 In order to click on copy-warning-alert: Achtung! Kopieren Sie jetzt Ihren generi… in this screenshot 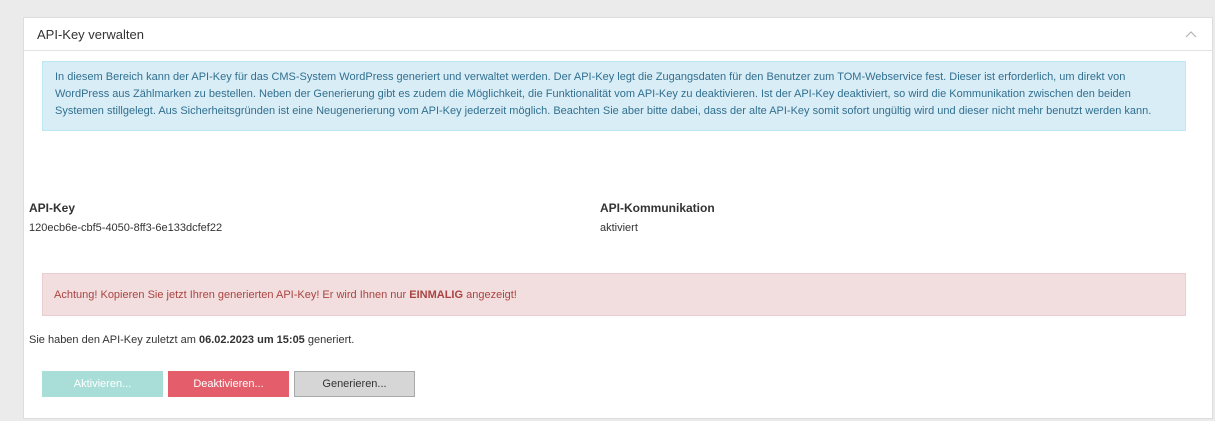, I will do `click(614, 294)`.